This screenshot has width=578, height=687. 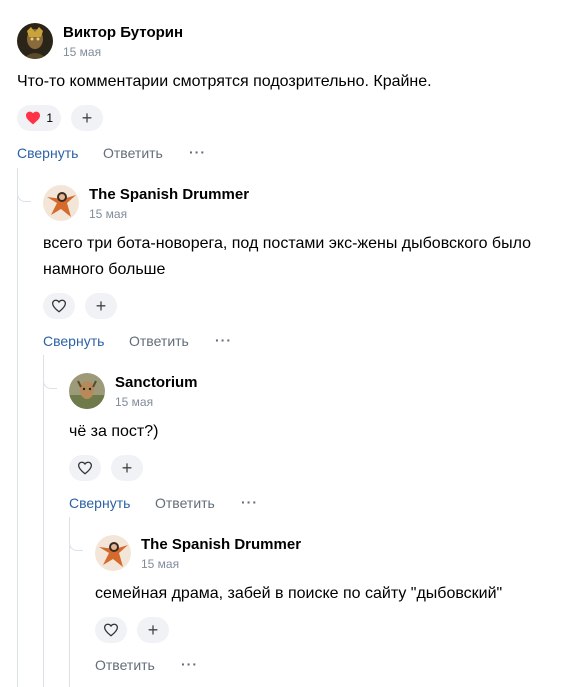 I want to click on heart-icon, so click(x=33, y=118).